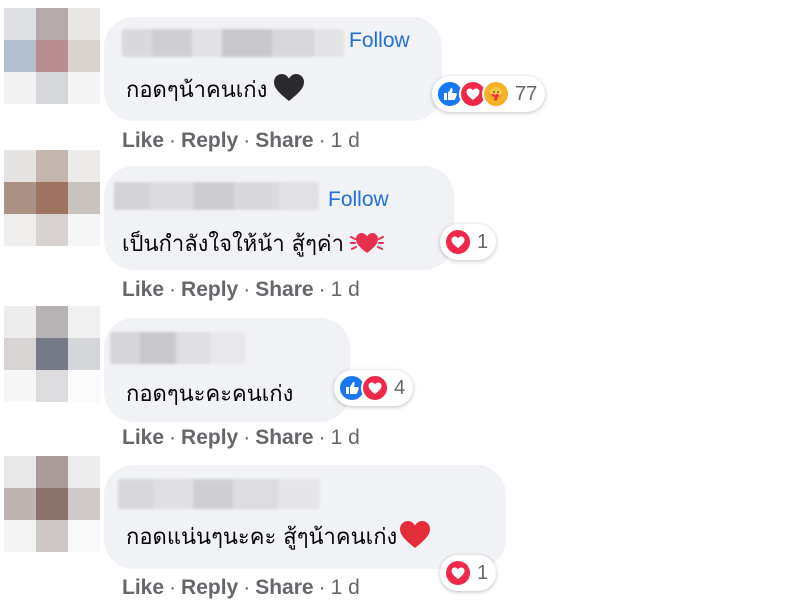  Describe the element at coordinates (496, 94) in the screenshot. I see `care-reaction-icon` at that location.